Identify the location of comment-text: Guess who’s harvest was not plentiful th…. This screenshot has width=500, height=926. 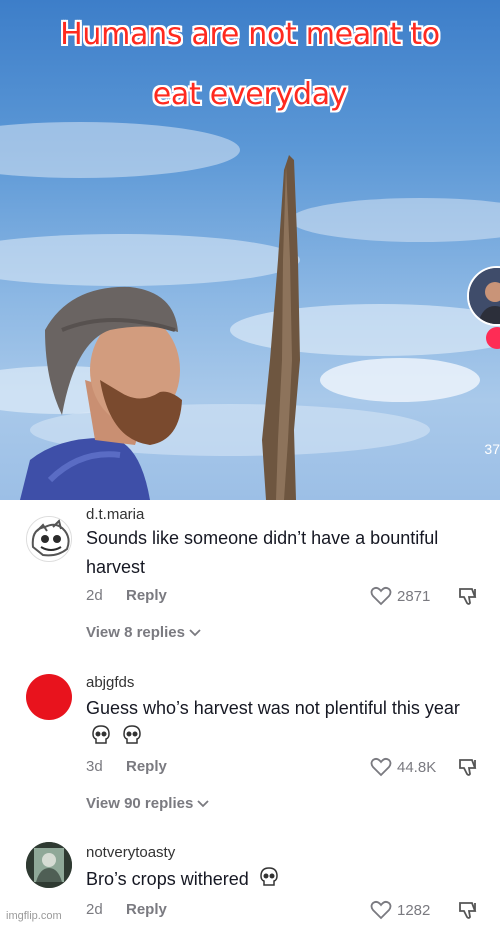
(273, 708).